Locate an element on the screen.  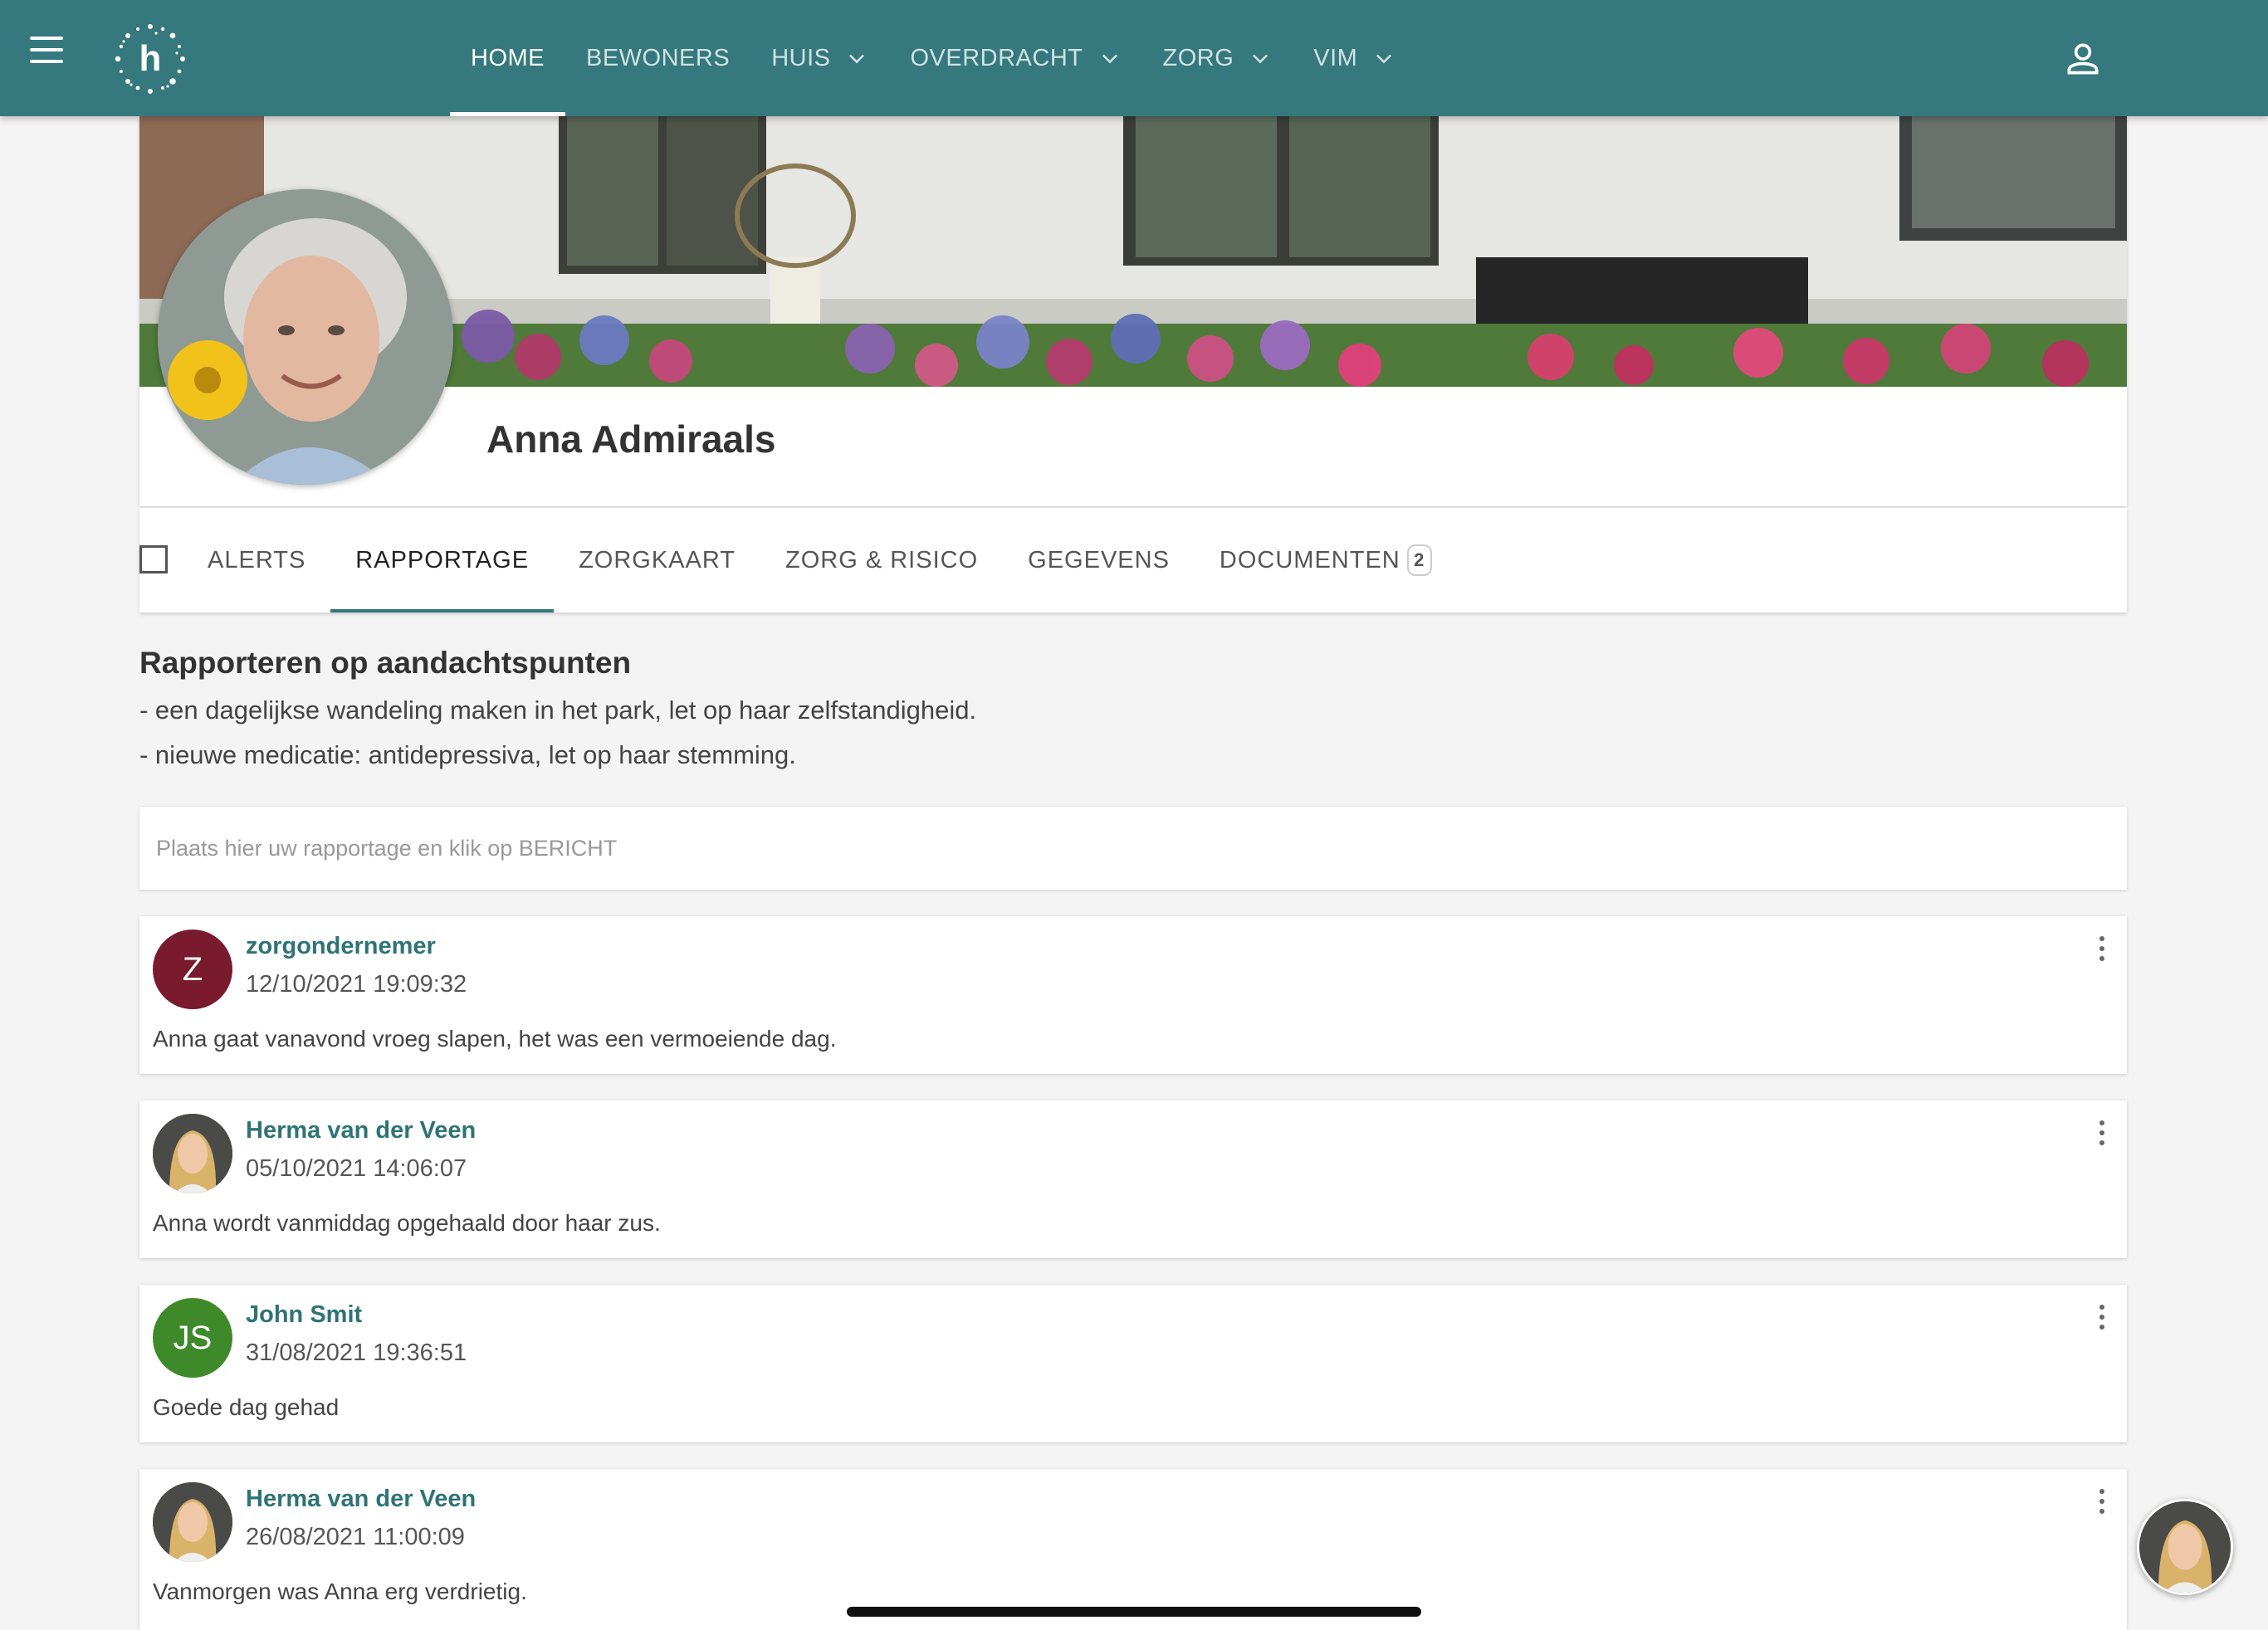
tab-label: ZORG & RISICO is located at coordinates (882, 559).